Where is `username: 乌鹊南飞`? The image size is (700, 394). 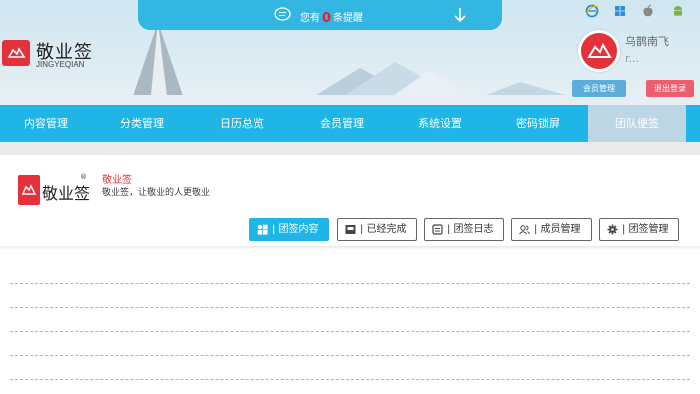
username: 乌鹊南飞 is located at coordinates (647, 41).